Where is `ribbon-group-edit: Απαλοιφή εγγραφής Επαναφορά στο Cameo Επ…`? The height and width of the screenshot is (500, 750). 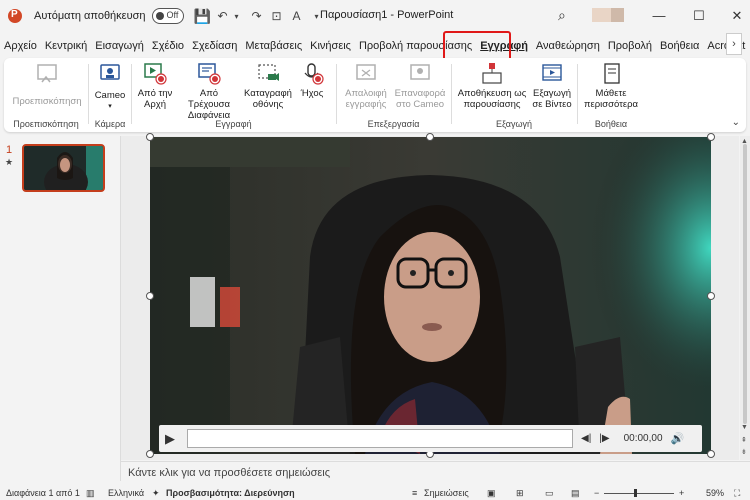 ribbon-group-edit: Απαλοιφή εγγραφής Επαναφορά στο Cameo Επ… is located at coordinates (393, 95).